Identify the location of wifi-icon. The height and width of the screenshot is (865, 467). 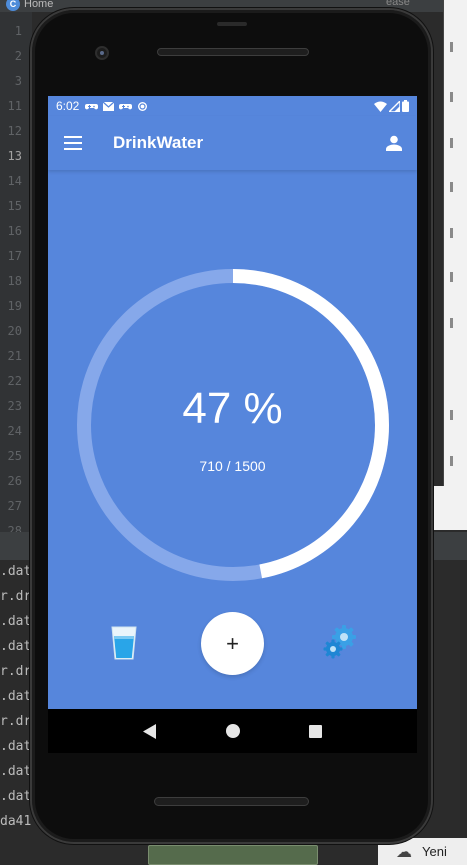
(380, 106).